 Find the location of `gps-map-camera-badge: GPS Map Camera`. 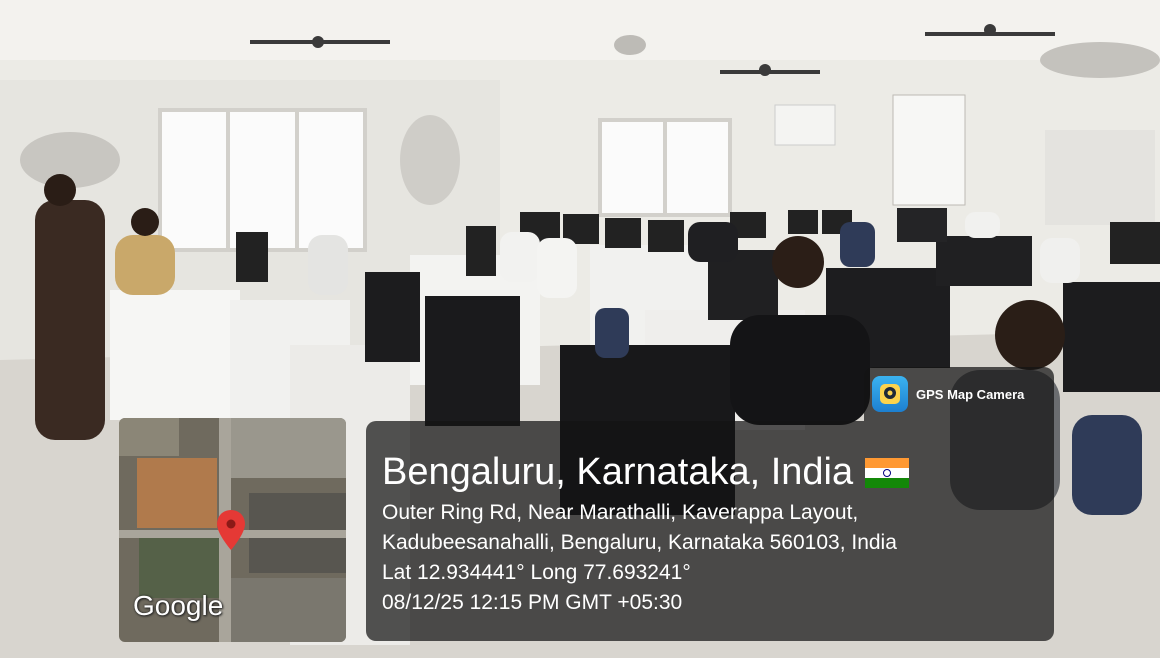

gps-map-camera-badge: GPS Map Camera is located at coordinates (959, 394).